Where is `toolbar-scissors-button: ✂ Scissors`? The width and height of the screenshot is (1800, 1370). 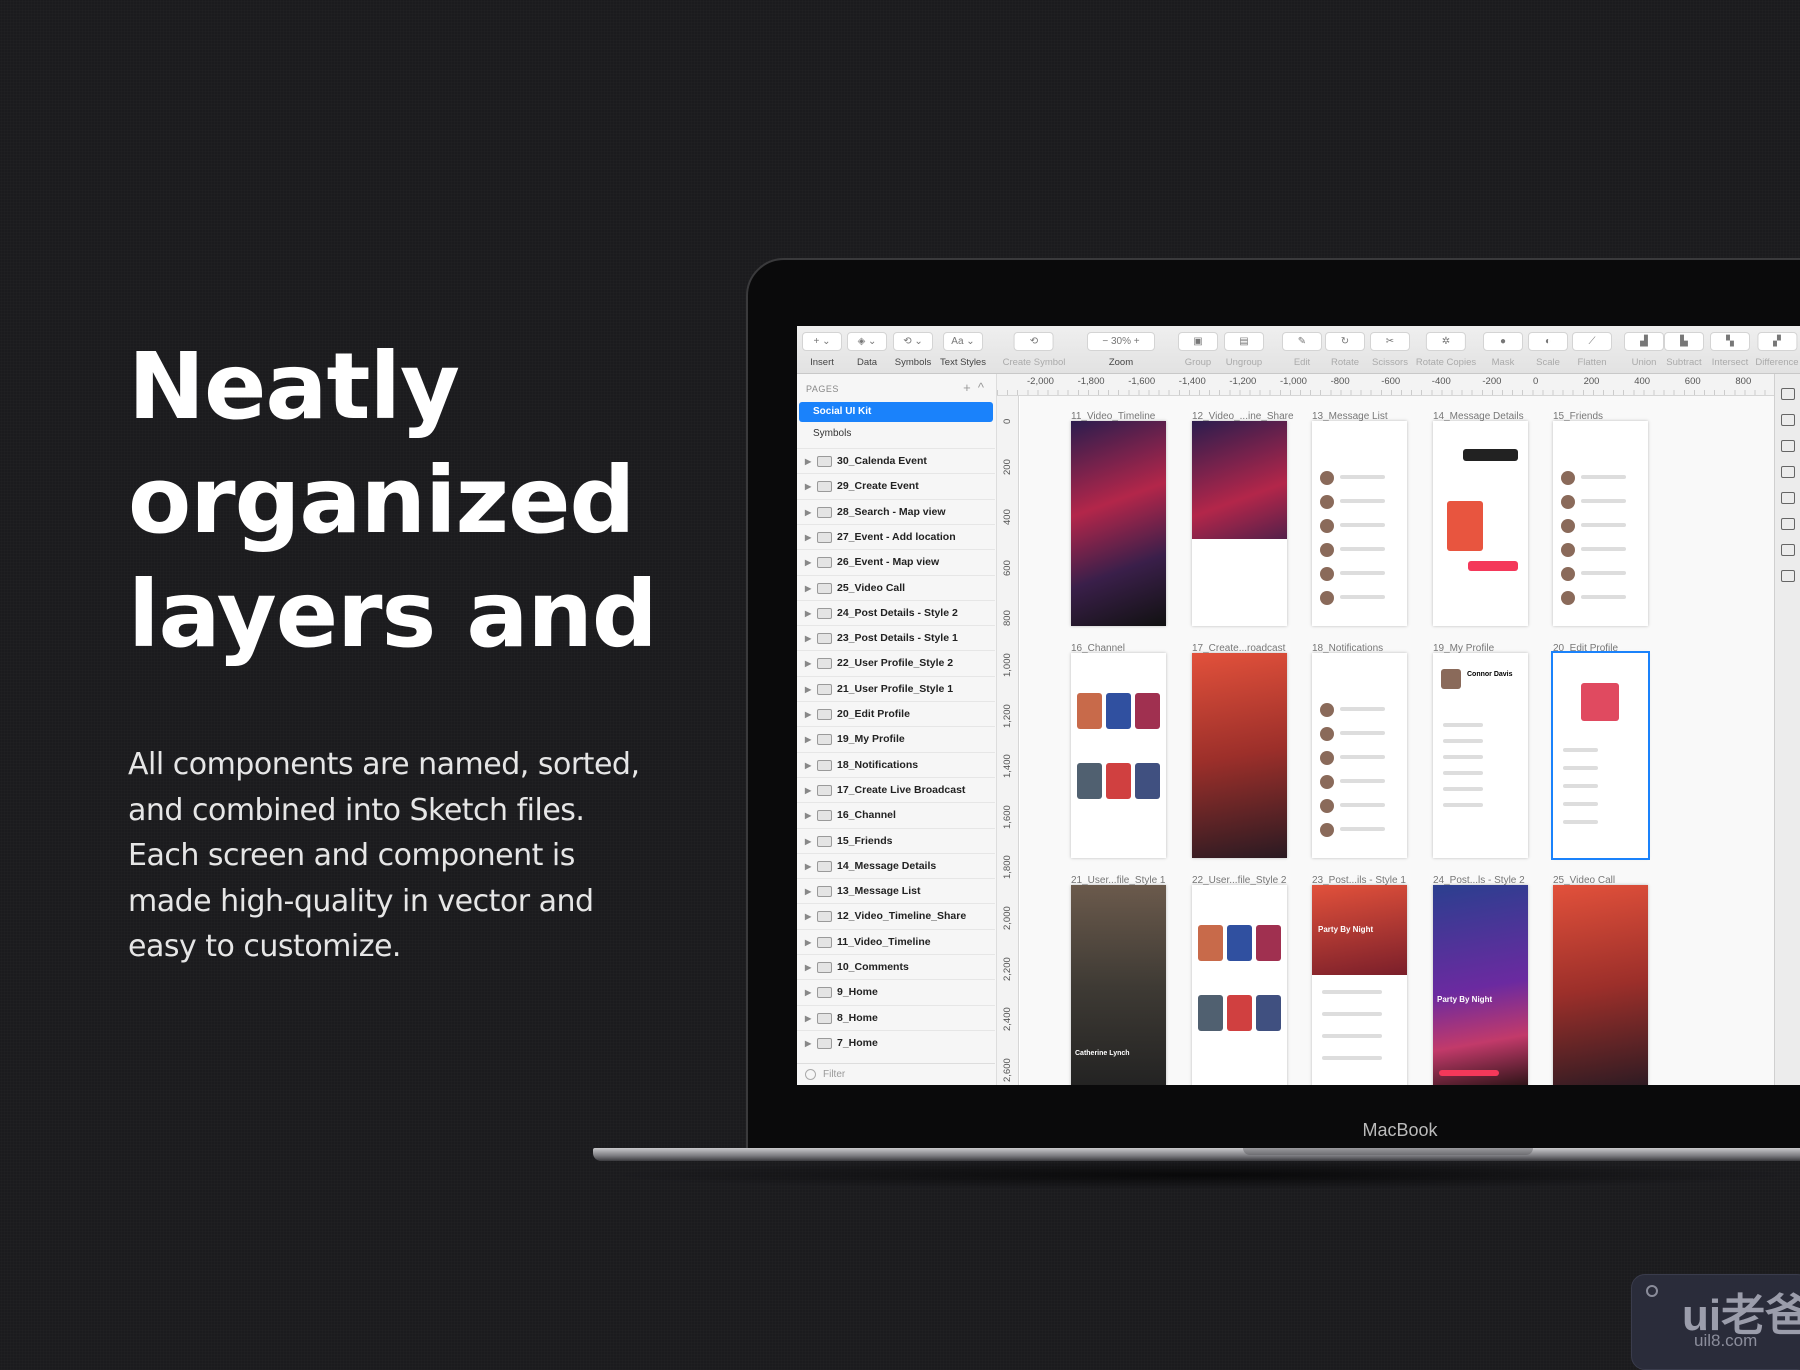
toolbar-scissors-button: ✂ Scissors is located at coordinates (1390, 350).